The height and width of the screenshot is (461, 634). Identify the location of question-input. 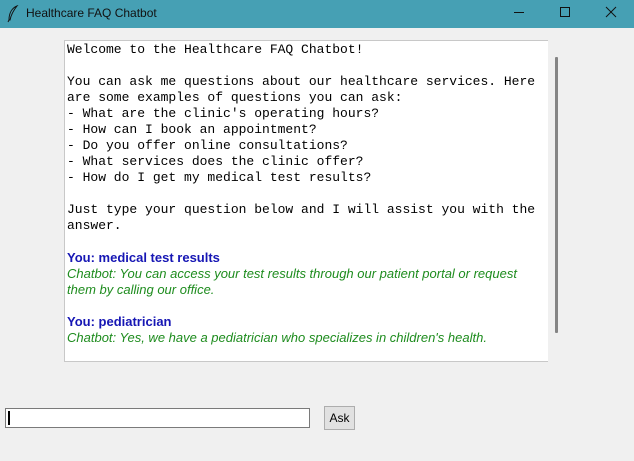
(157, 418).